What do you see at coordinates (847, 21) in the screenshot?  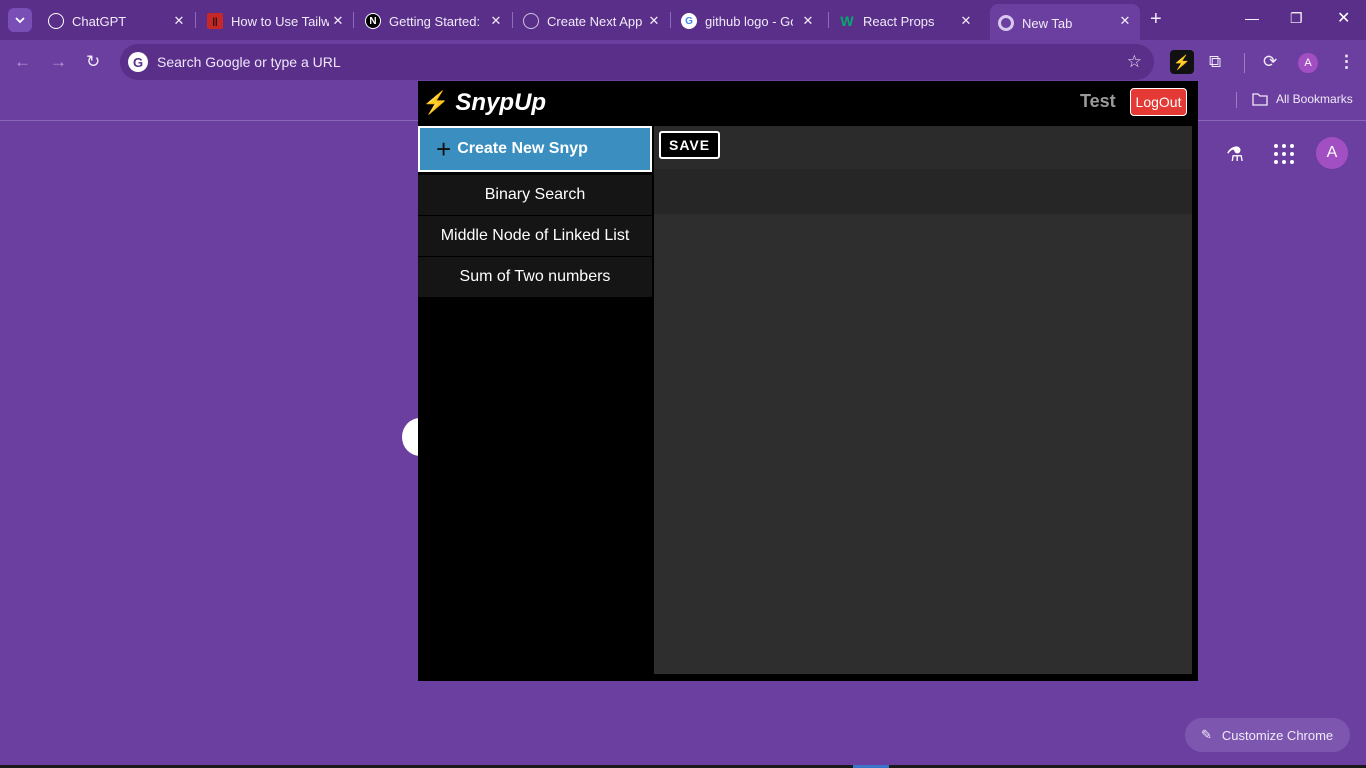 I see `w3schools-icon: W` at bounding box center [847, 21].